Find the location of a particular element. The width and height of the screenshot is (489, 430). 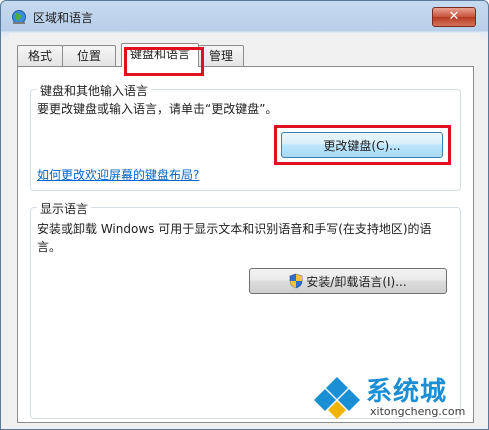

uac-shield-icon is located at coordinates (296, 281).